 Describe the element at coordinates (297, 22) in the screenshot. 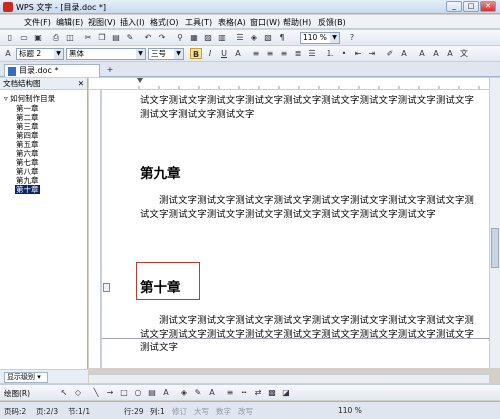

I see `menu-help: 帮助(H)` at that location.